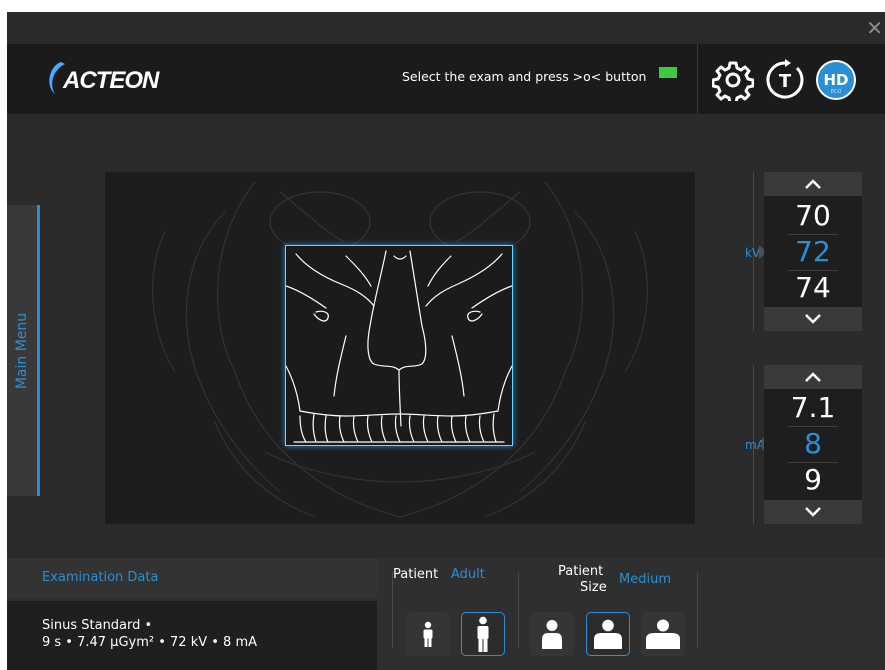  I want to click on patient-size-small-button, so click(552, 634).